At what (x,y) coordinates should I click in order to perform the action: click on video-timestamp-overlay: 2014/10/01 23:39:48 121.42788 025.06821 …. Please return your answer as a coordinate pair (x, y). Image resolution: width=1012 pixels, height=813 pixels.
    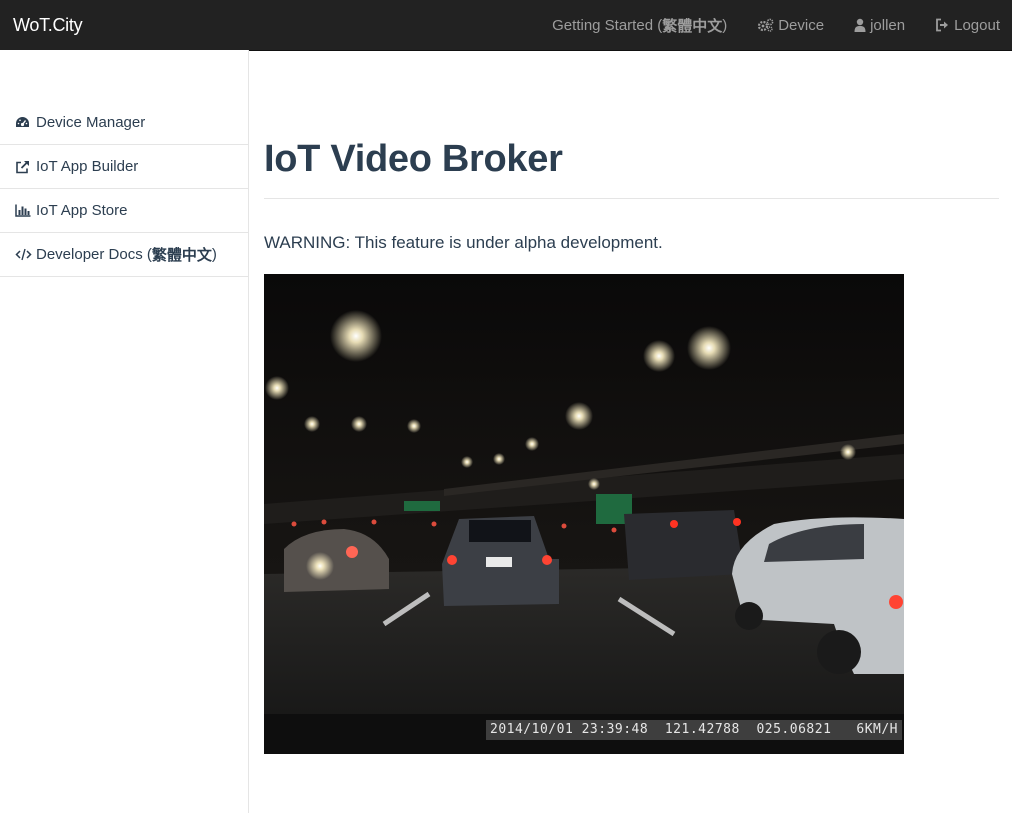
    Looking at the image, I should click on (694, 730).